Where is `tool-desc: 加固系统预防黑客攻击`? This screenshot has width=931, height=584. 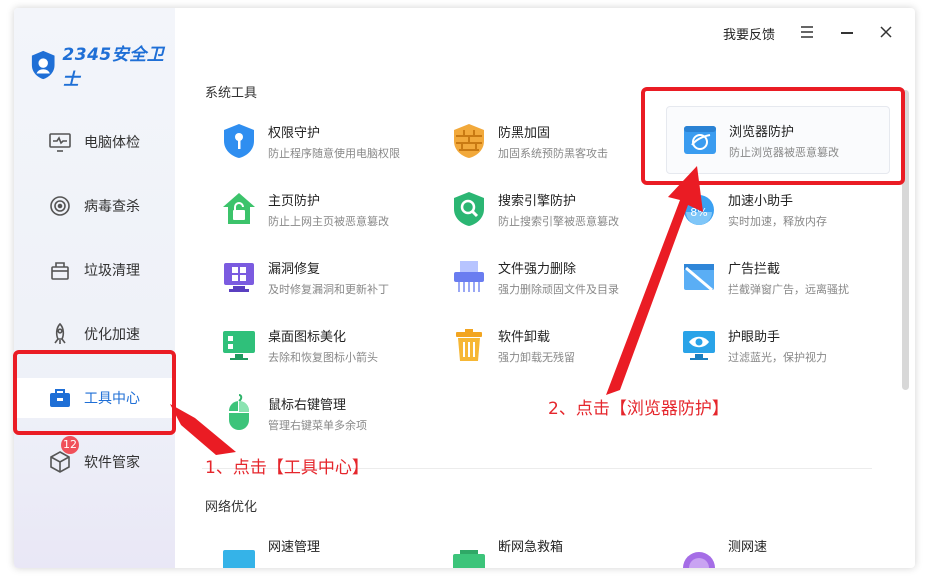
tool-desc: 加固系统预防黑客攻击 is located at coordinates (553, 153).